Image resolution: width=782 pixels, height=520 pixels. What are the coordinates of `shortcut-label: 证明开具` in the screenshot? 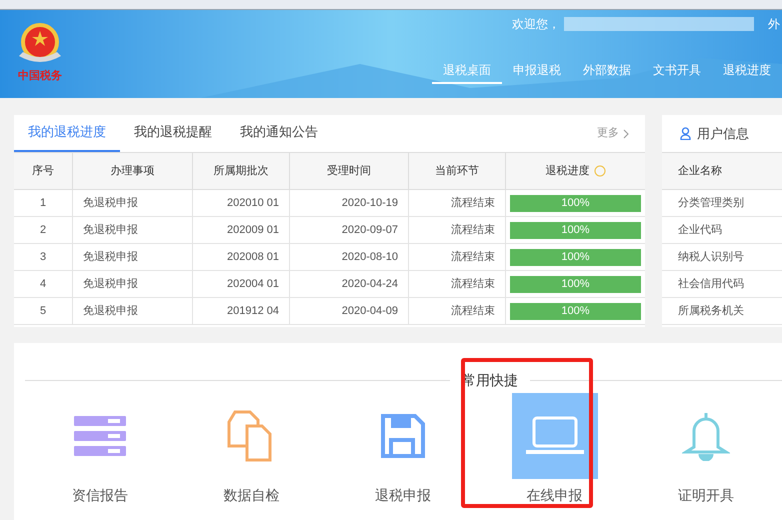 It's located at (706, 495).